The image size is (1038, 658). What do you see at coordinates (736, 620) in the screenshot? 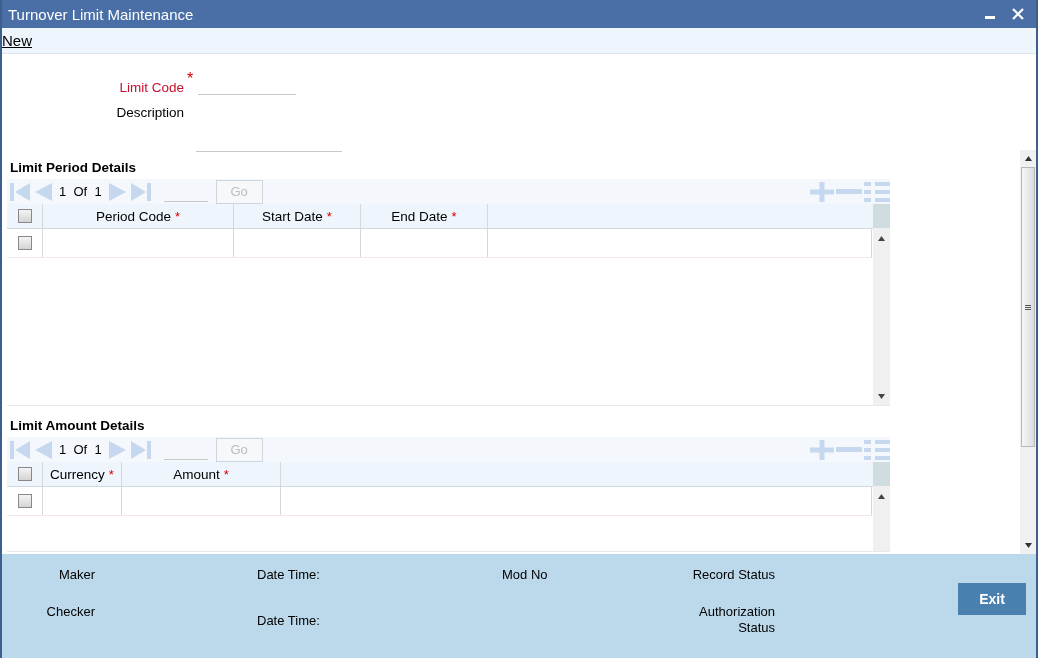
I see `authorization-status-label: Authorization Status` at bounding box center [736, 620].